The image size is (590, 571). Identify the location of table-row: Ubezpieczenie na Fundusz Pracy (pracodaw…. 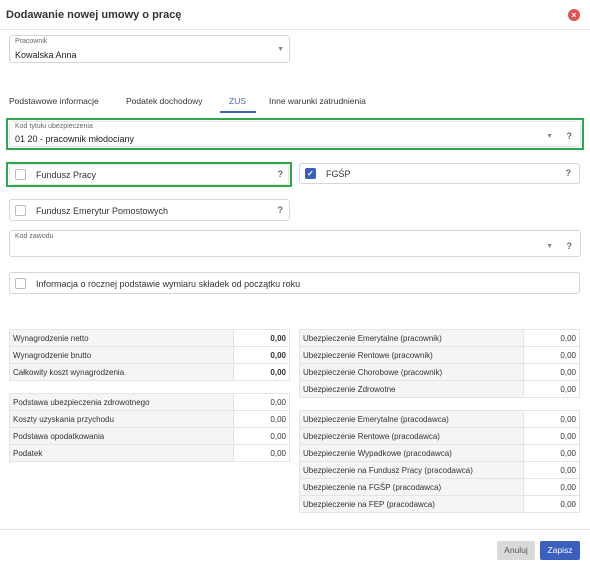
(439, 470).